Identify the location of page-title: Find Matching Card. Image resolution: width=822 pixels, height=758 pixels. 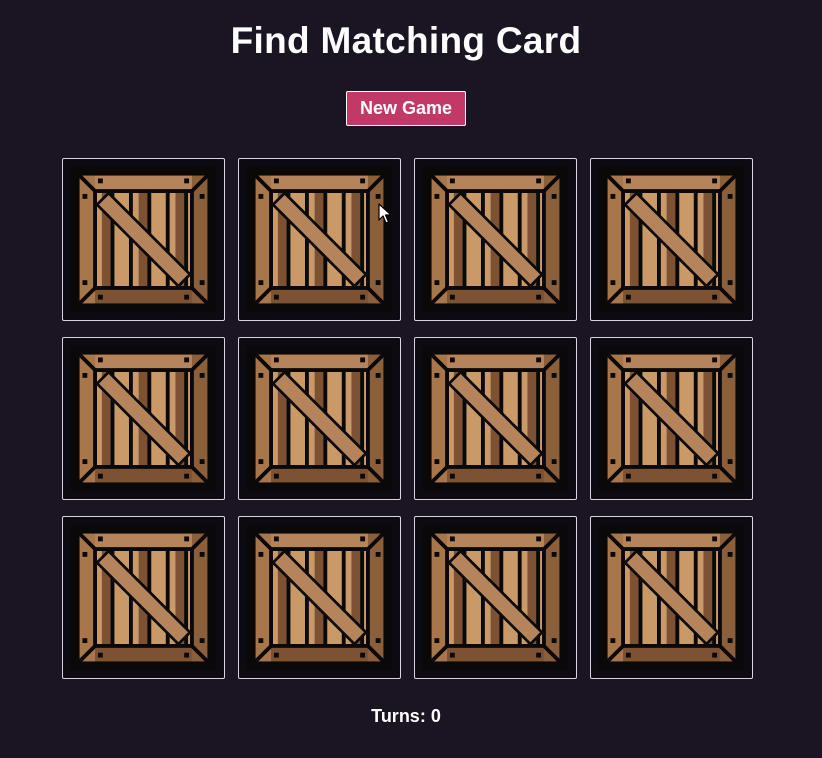
(406, 40).